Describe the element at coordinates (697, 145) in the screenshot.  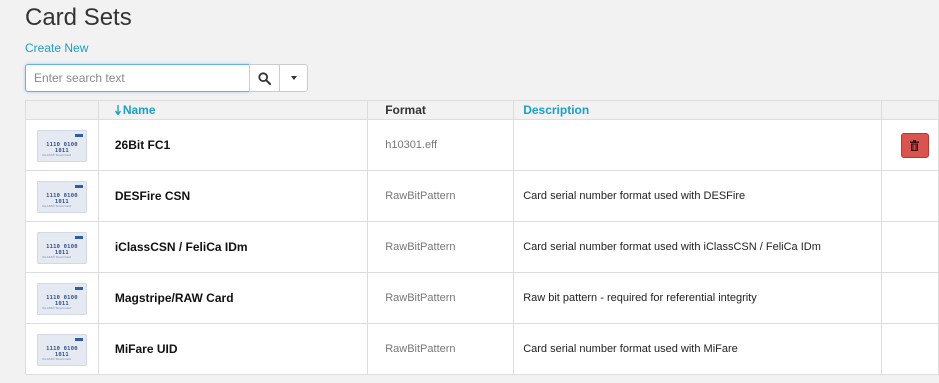
I see `card-set-description` at that location.